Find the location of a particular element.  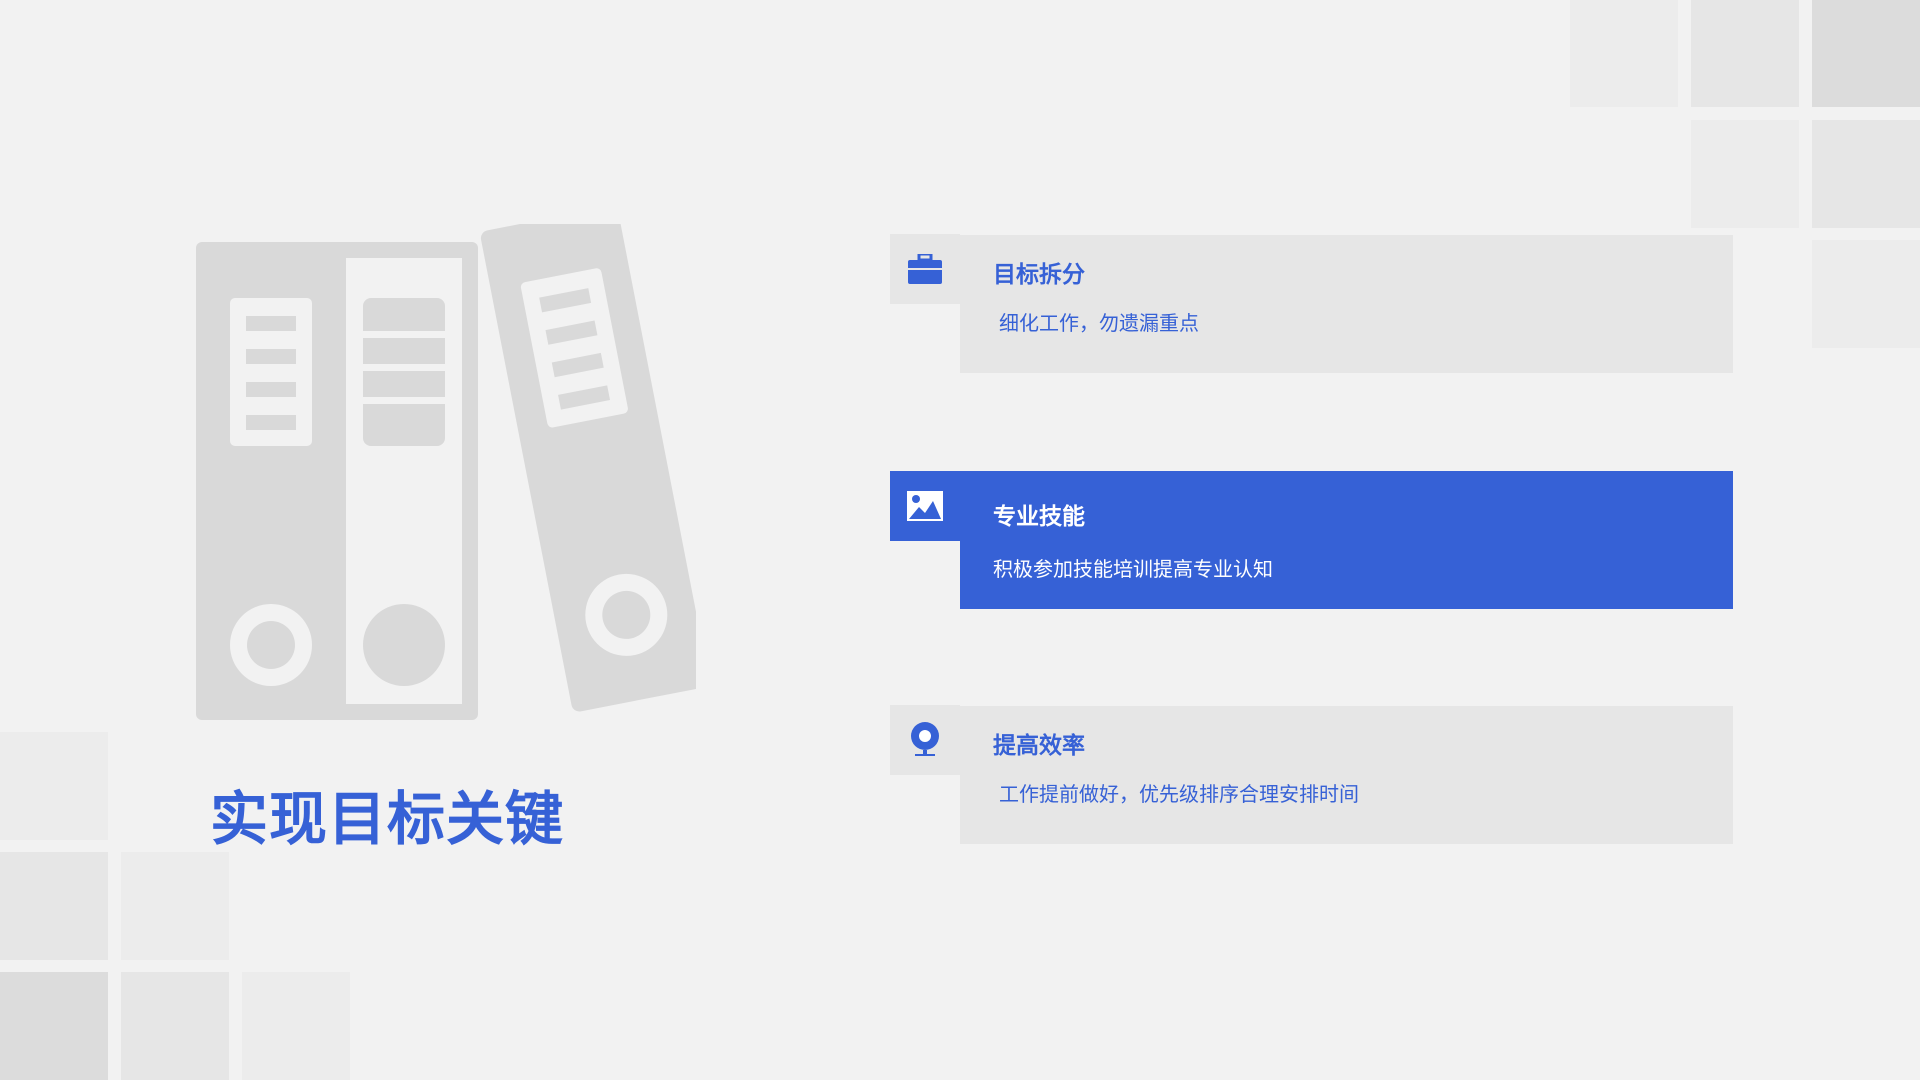

image-icon is located at coordinates (925, 506).